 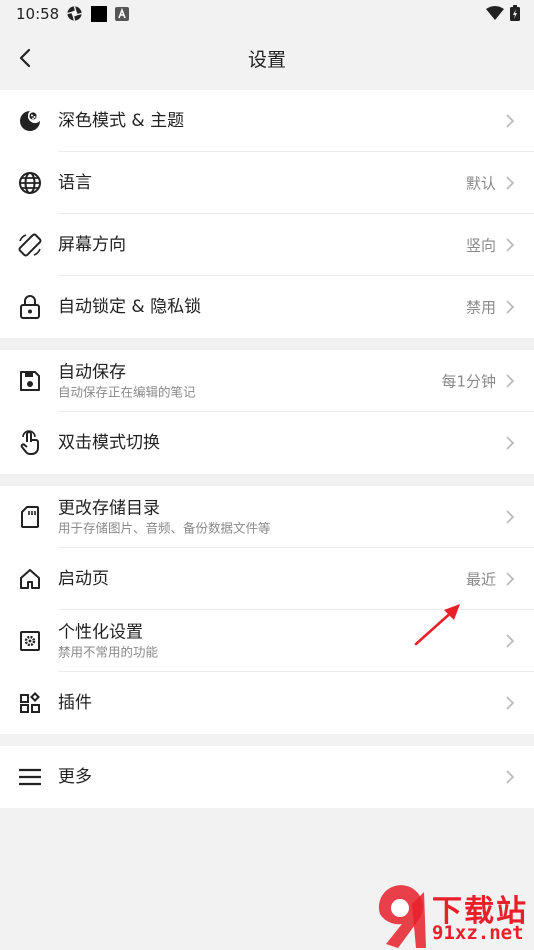 I want to click on row-more: 更多, so click(x=267, y=777).